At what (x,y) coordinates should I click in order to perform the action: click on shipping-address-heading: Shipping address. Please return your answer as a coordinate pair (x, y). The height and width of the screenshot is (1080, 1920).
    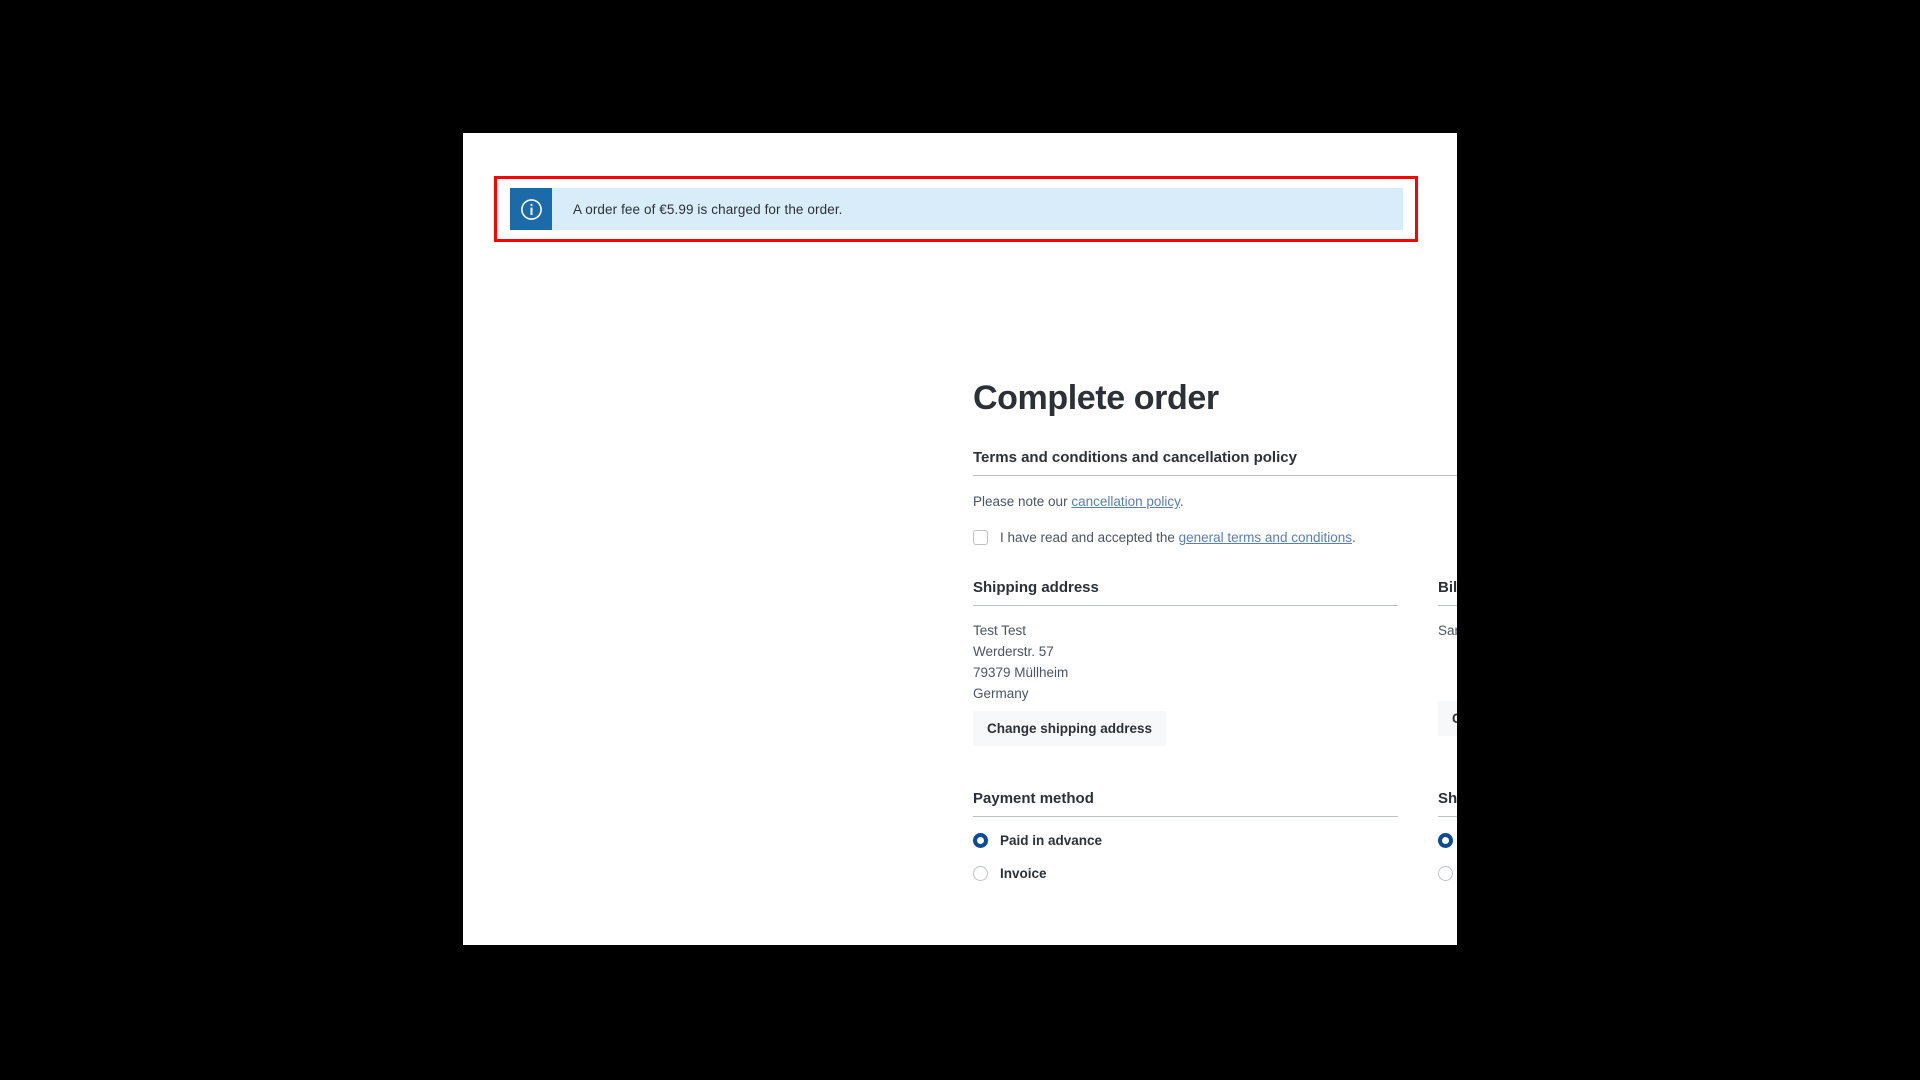
    Looking at the image, I should click on (1036, 587).